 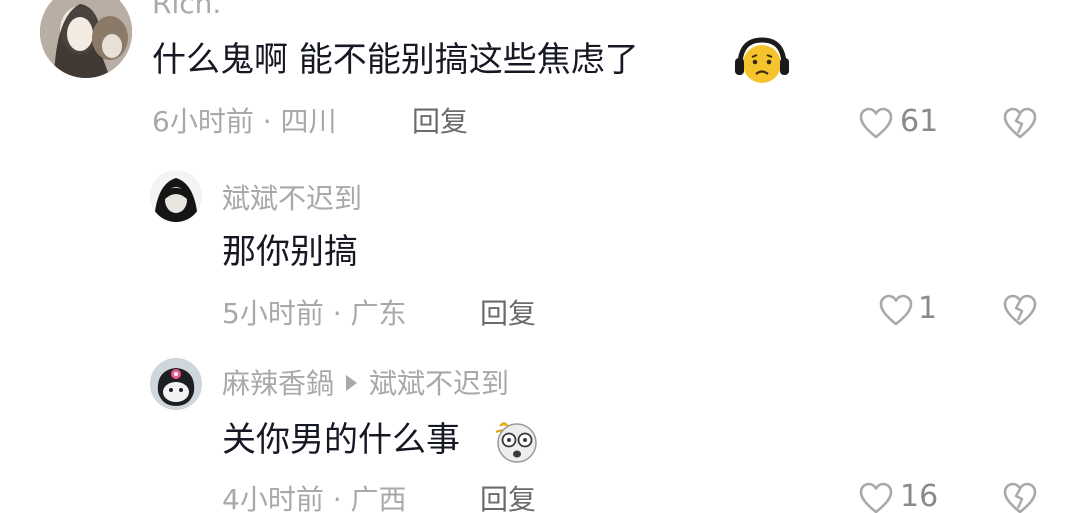 I want to click on reply-to-username: 斌斌不迟到, so click(x=439, y=383).